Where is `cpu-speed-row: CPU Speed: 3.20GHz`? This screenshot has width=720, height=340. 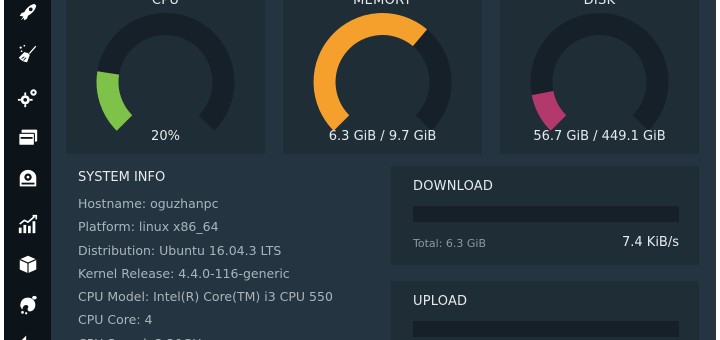
cpu-speed-row: CPU Speed: 3.20GHz is located at coordinates (233, 336).